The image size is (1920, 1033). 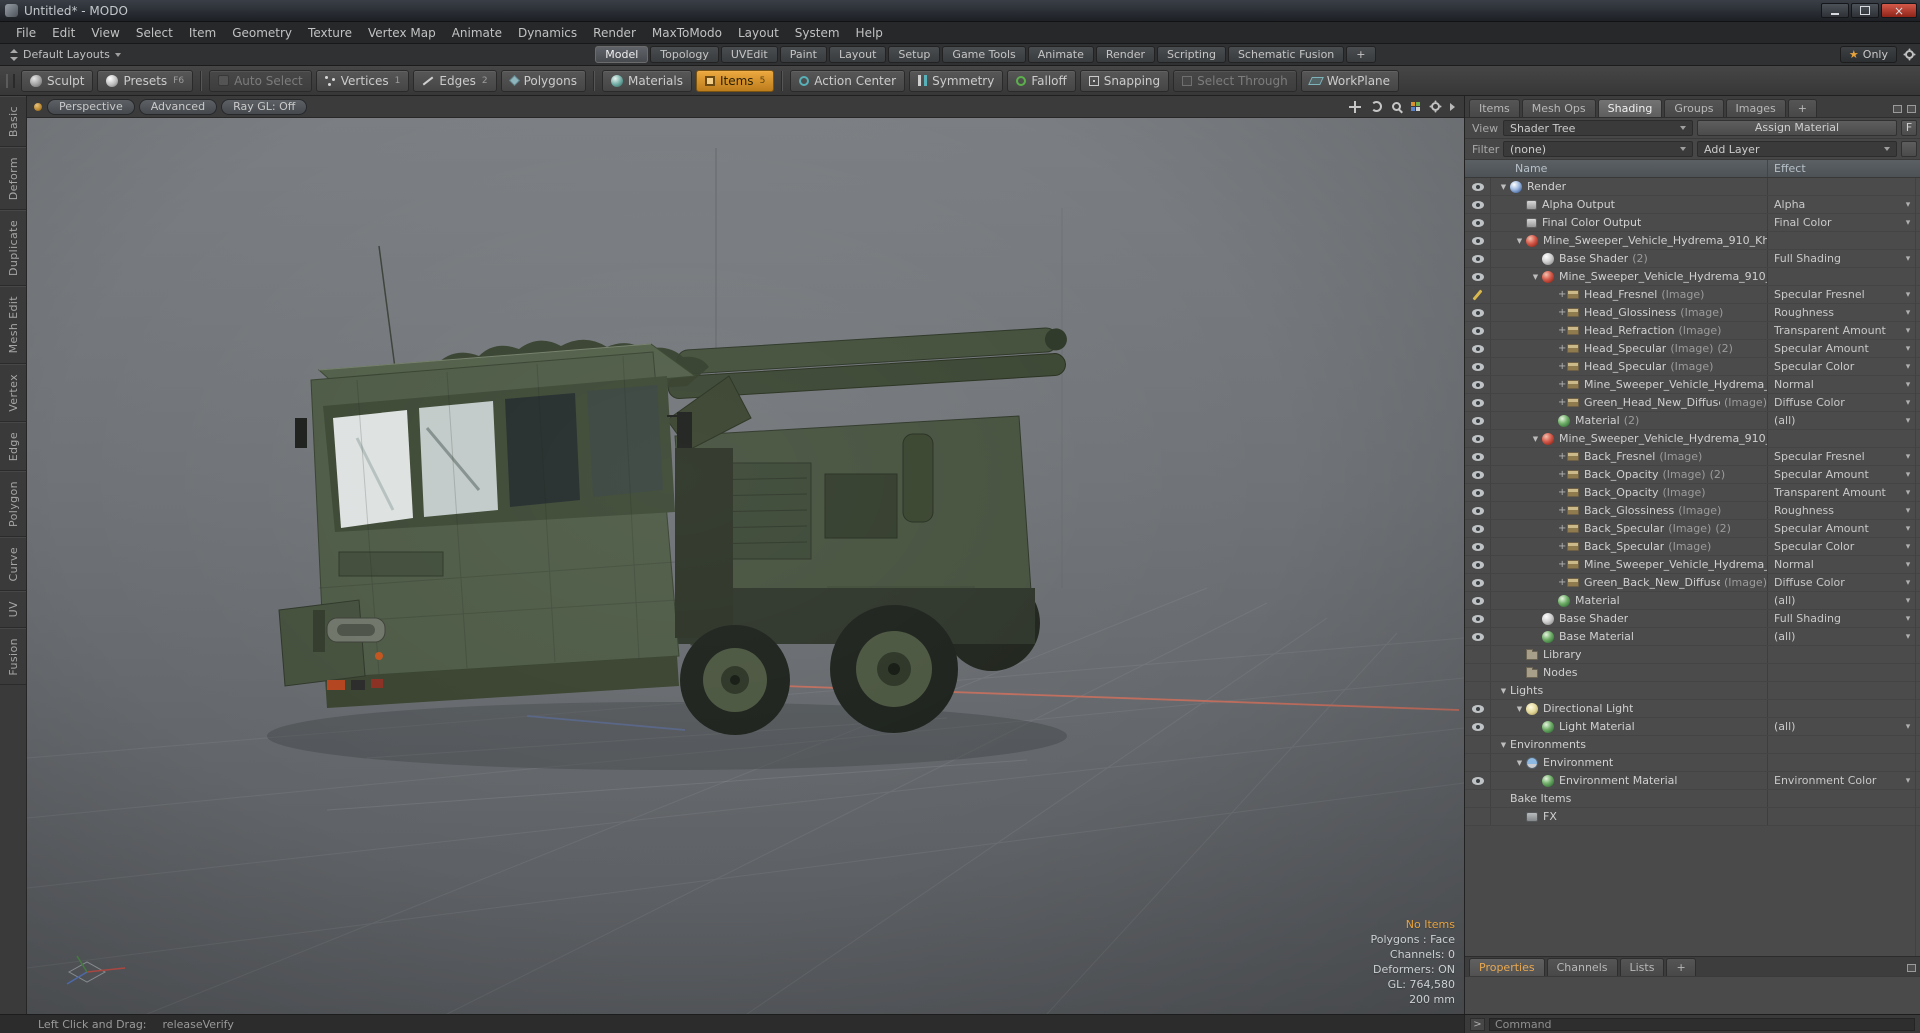 I want to click on command-input: Command, so click(x=1702, y=1024).